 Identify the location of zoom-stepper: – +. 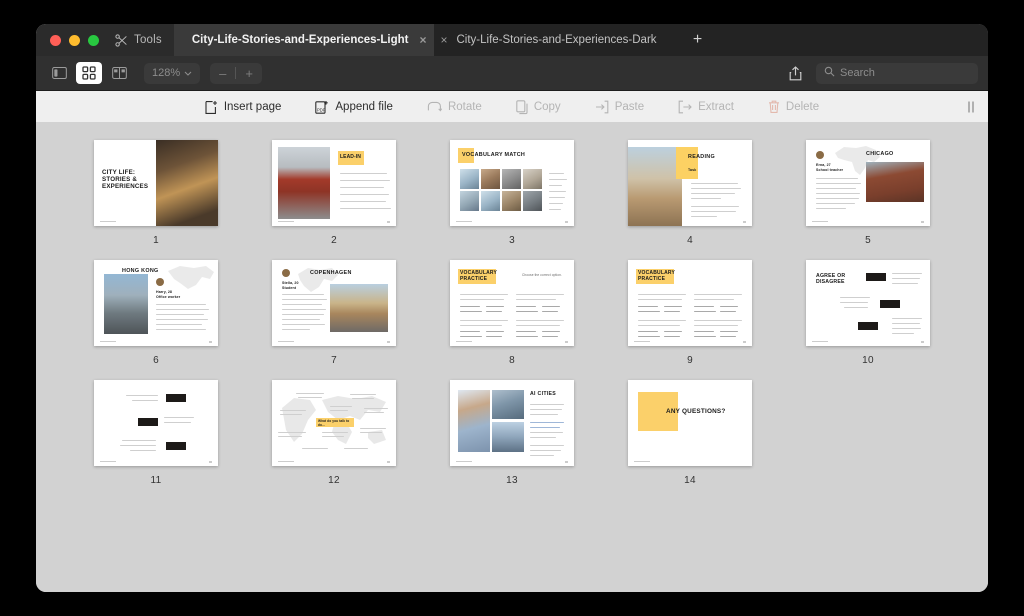
(236, 73).